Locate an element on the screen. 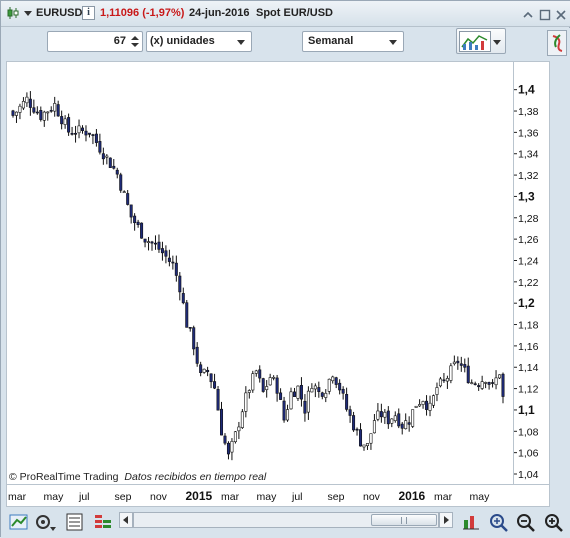 This screenshot has width=570, height=538. indicators-button is located at coordinates (481, 41).